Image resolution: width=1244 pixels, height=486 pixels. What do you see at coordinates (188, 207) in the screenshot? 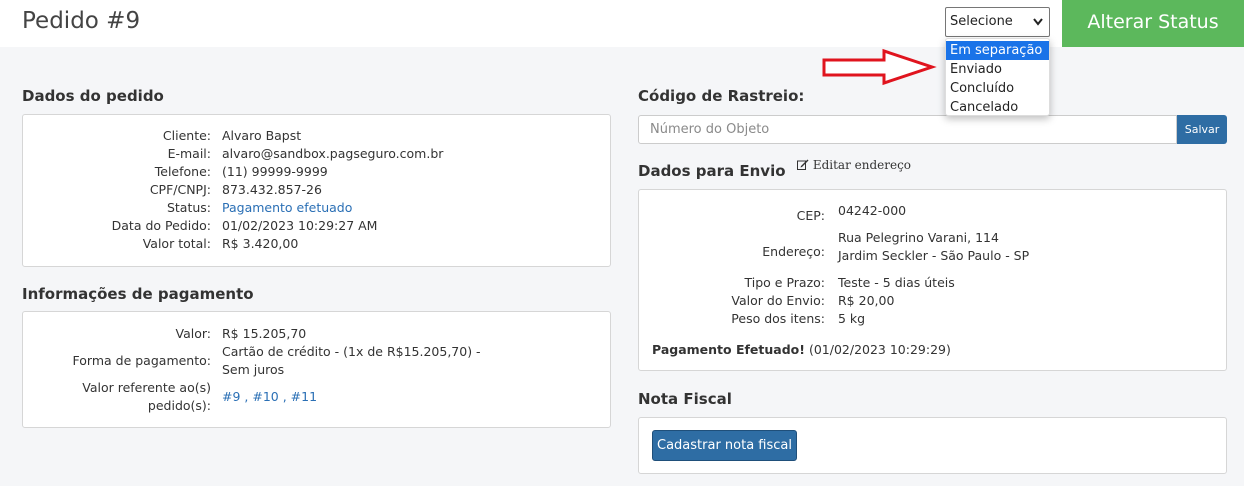
I see `field-label: Status:` at bounding box center [188, 207].